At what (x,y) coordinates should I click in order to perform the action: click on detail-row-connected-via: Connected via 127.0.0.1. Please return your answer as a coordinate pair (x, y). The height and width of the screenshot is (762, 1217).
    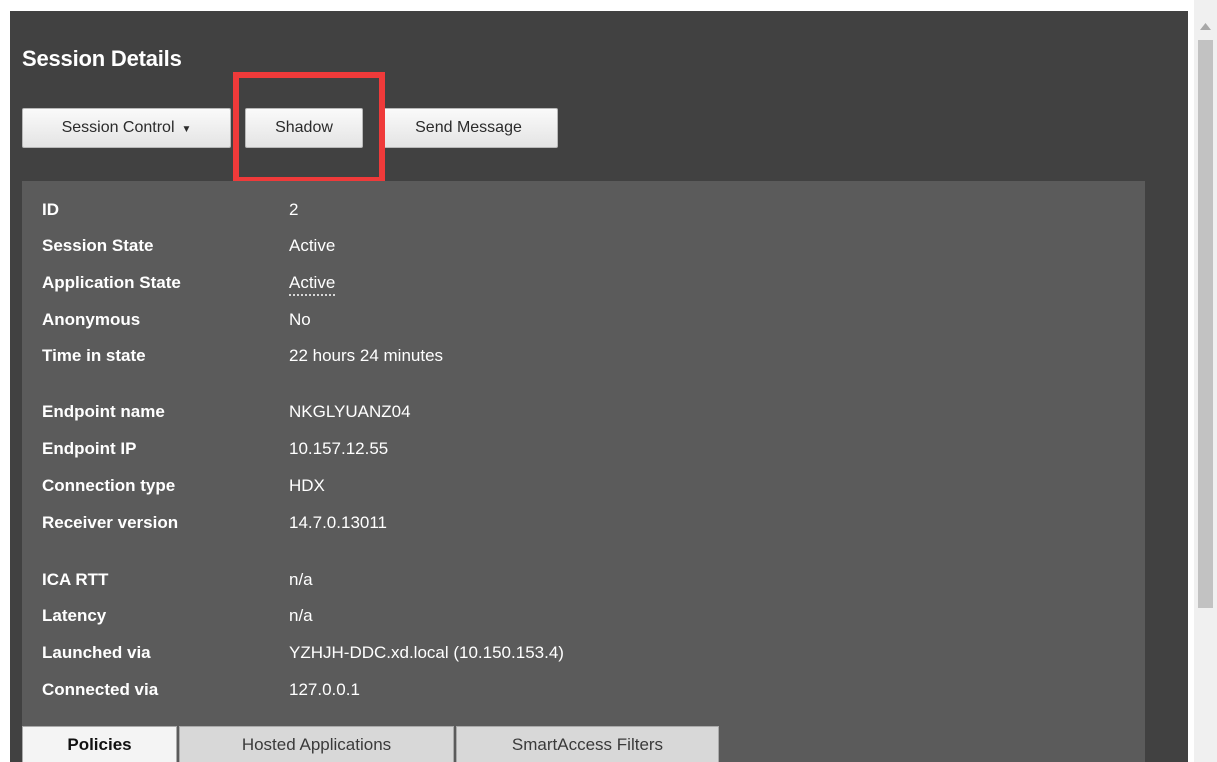
    Looking at the image, I should click on (583, 695).